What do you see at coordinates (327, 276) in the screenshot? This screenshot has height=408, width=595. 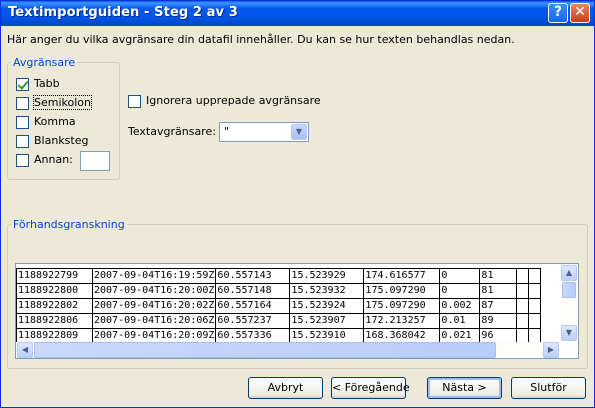 I see `table-cell: 15.523929` at bounding box center [327, 276].